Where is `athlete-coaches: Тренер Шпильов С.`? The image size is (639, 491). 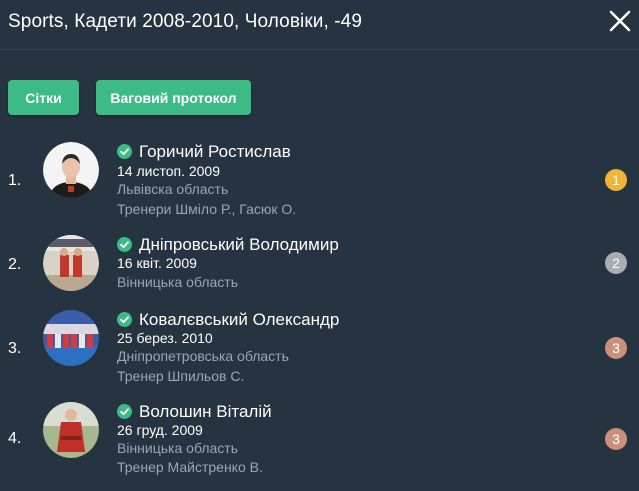 athlete-coaches: Тренер Шпильов С. is located at coordinates (181, 376).